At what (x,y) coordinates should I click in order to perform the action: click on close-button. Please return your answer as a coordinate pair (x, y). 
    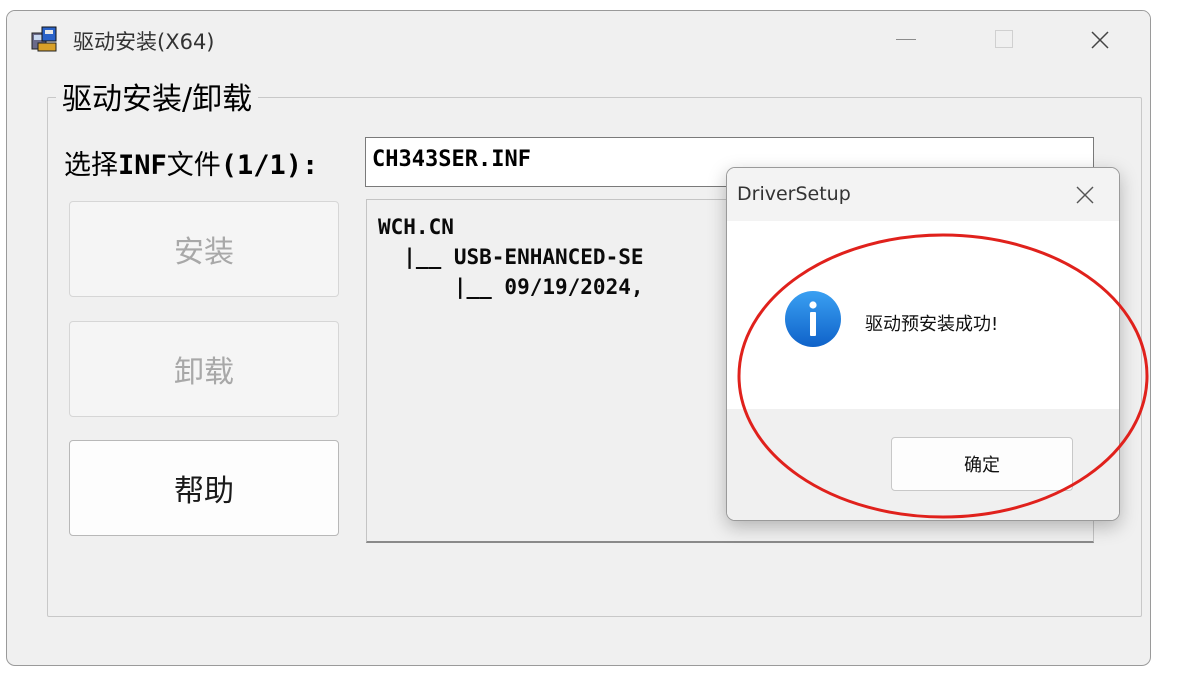
    Looking at the image, I should click on (1100, 39).